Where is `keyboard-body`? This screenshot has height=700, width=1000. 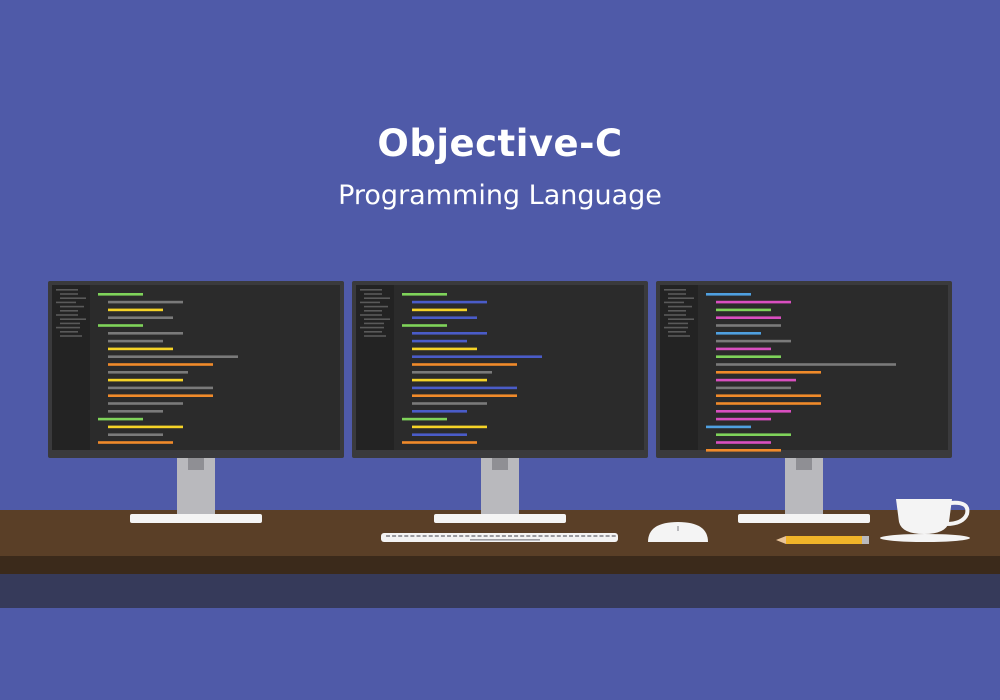 keyboard-body is located at coordinates (499, 537).